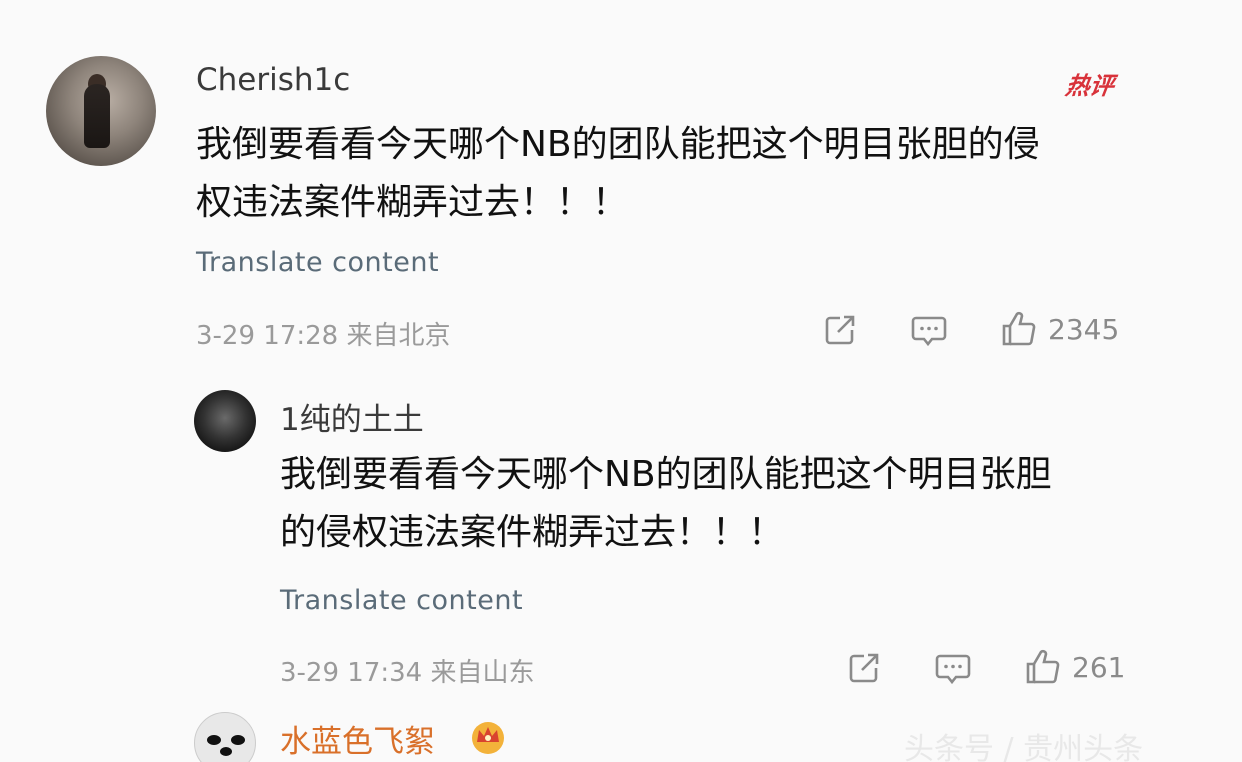 This screenshot has width=1242, height=762. Describe the element at coordinates (532, 532) in the screenshot. I see `comment-text-line: 的侵权违法案件糊弄过去！！！` at that location.